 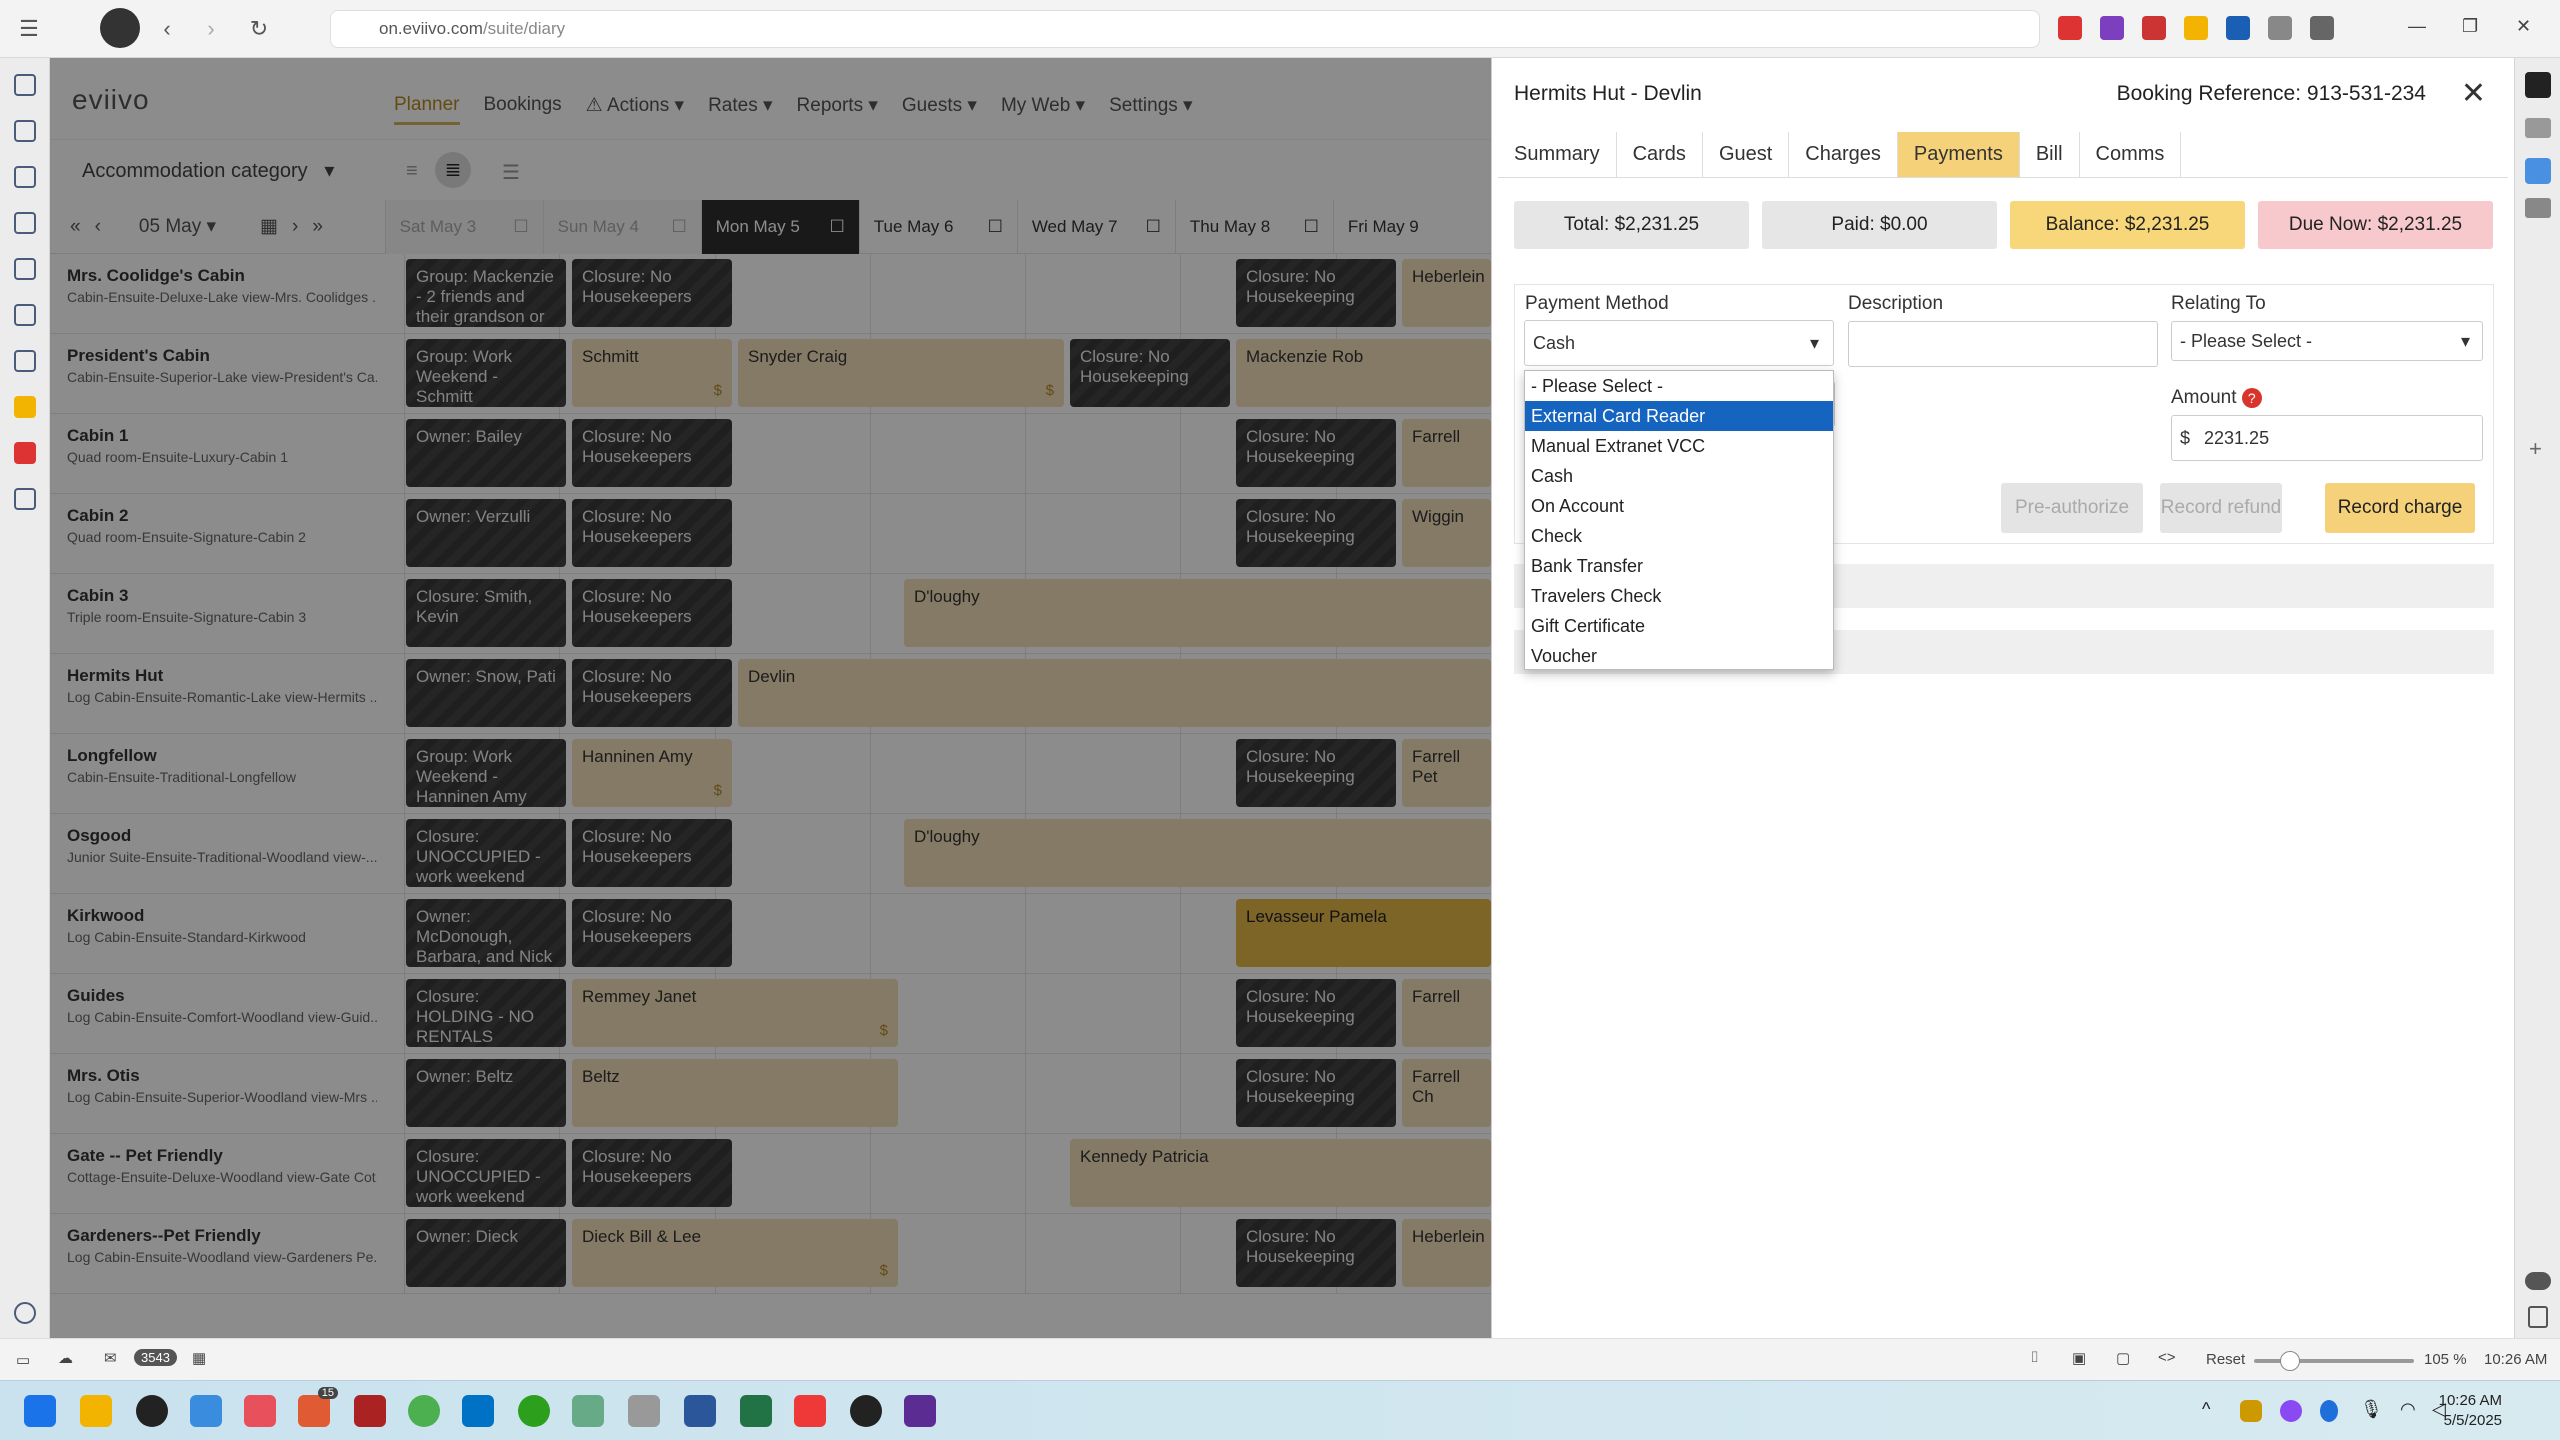 What do you see at coordinates (1150, 109) in the screenshot?
I see `nav-settings: Settings ▾` at bounding box center [1150, 109].